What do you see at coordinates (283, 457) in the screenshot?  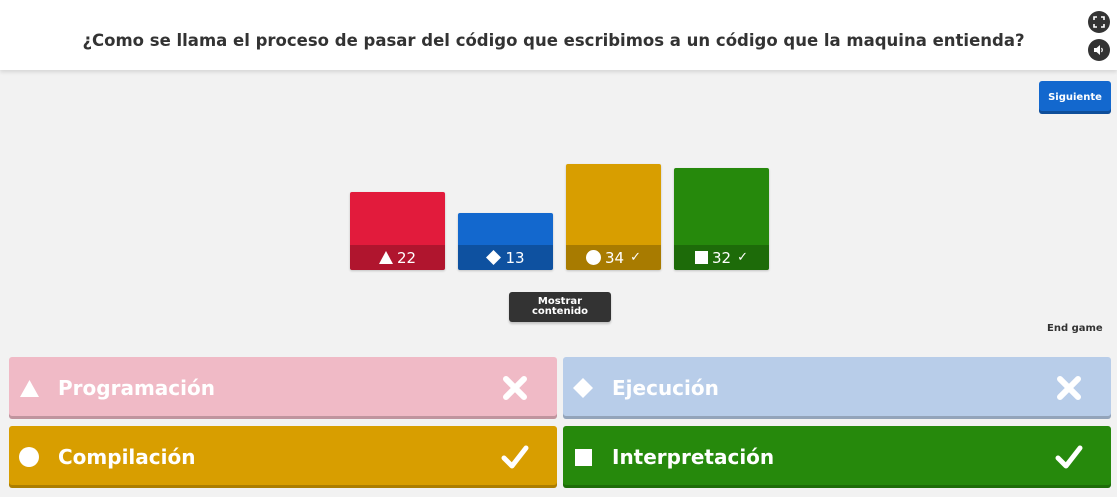 I see `answer-circle: Compilación` at bounding box center [283, 457].